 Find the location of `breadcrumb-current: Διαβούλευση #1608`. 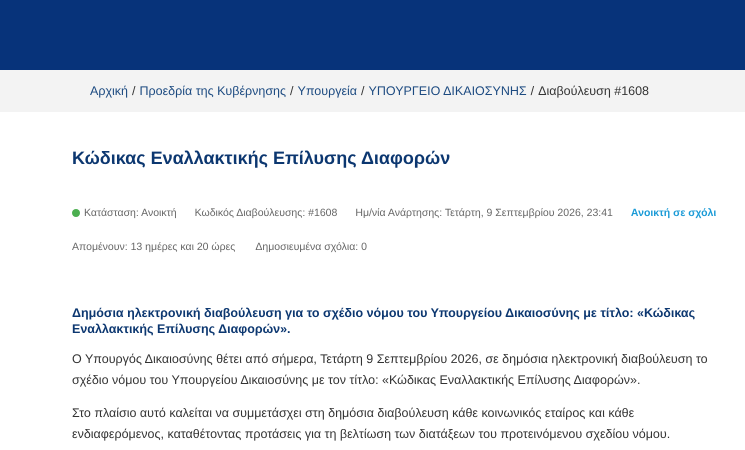

breadcrumb-current: Διαβούλευση #1608 is located at coordinates (593, 91).